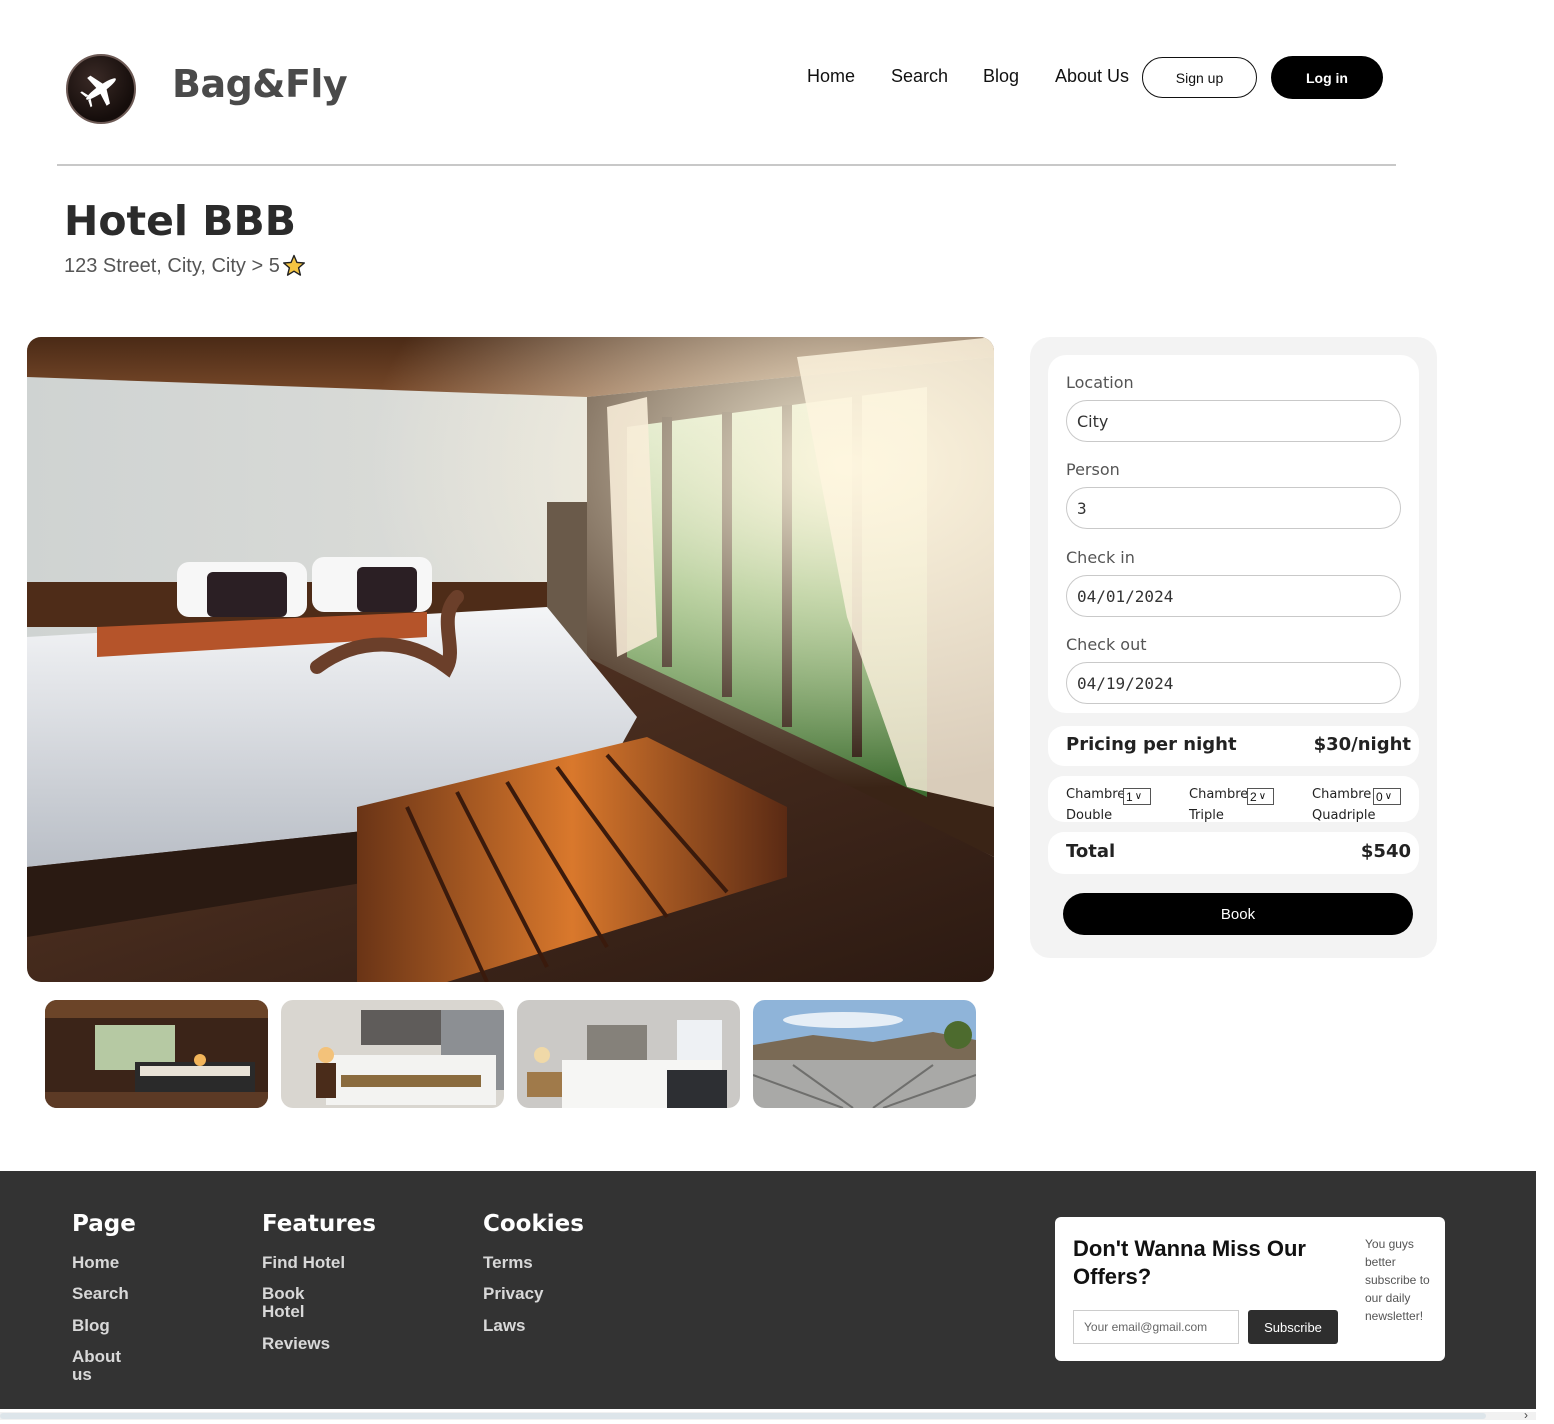 The height and width of the screenshot is (1424, 1554). I want to click on room-triple-select: 2 ∨, so click(1260, 796).